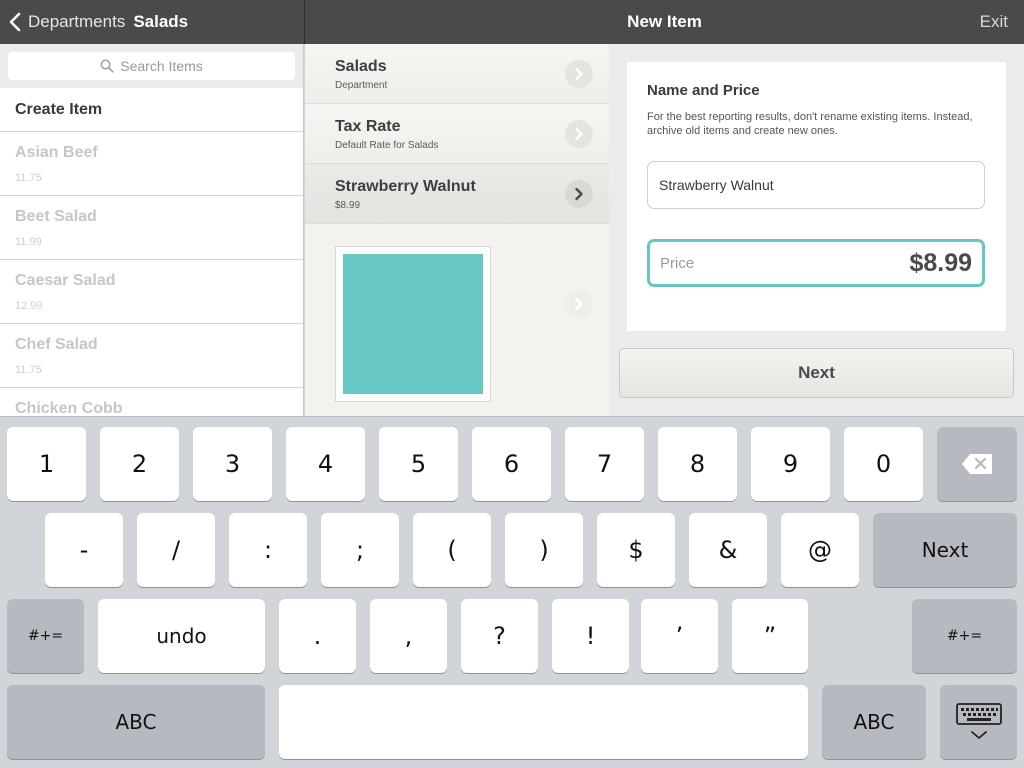 The image size is (1024, 768). What do you see at coordinates (408, 636) in the screenshot?
I see `key-comma: ,` at bounding box center [408, 636].